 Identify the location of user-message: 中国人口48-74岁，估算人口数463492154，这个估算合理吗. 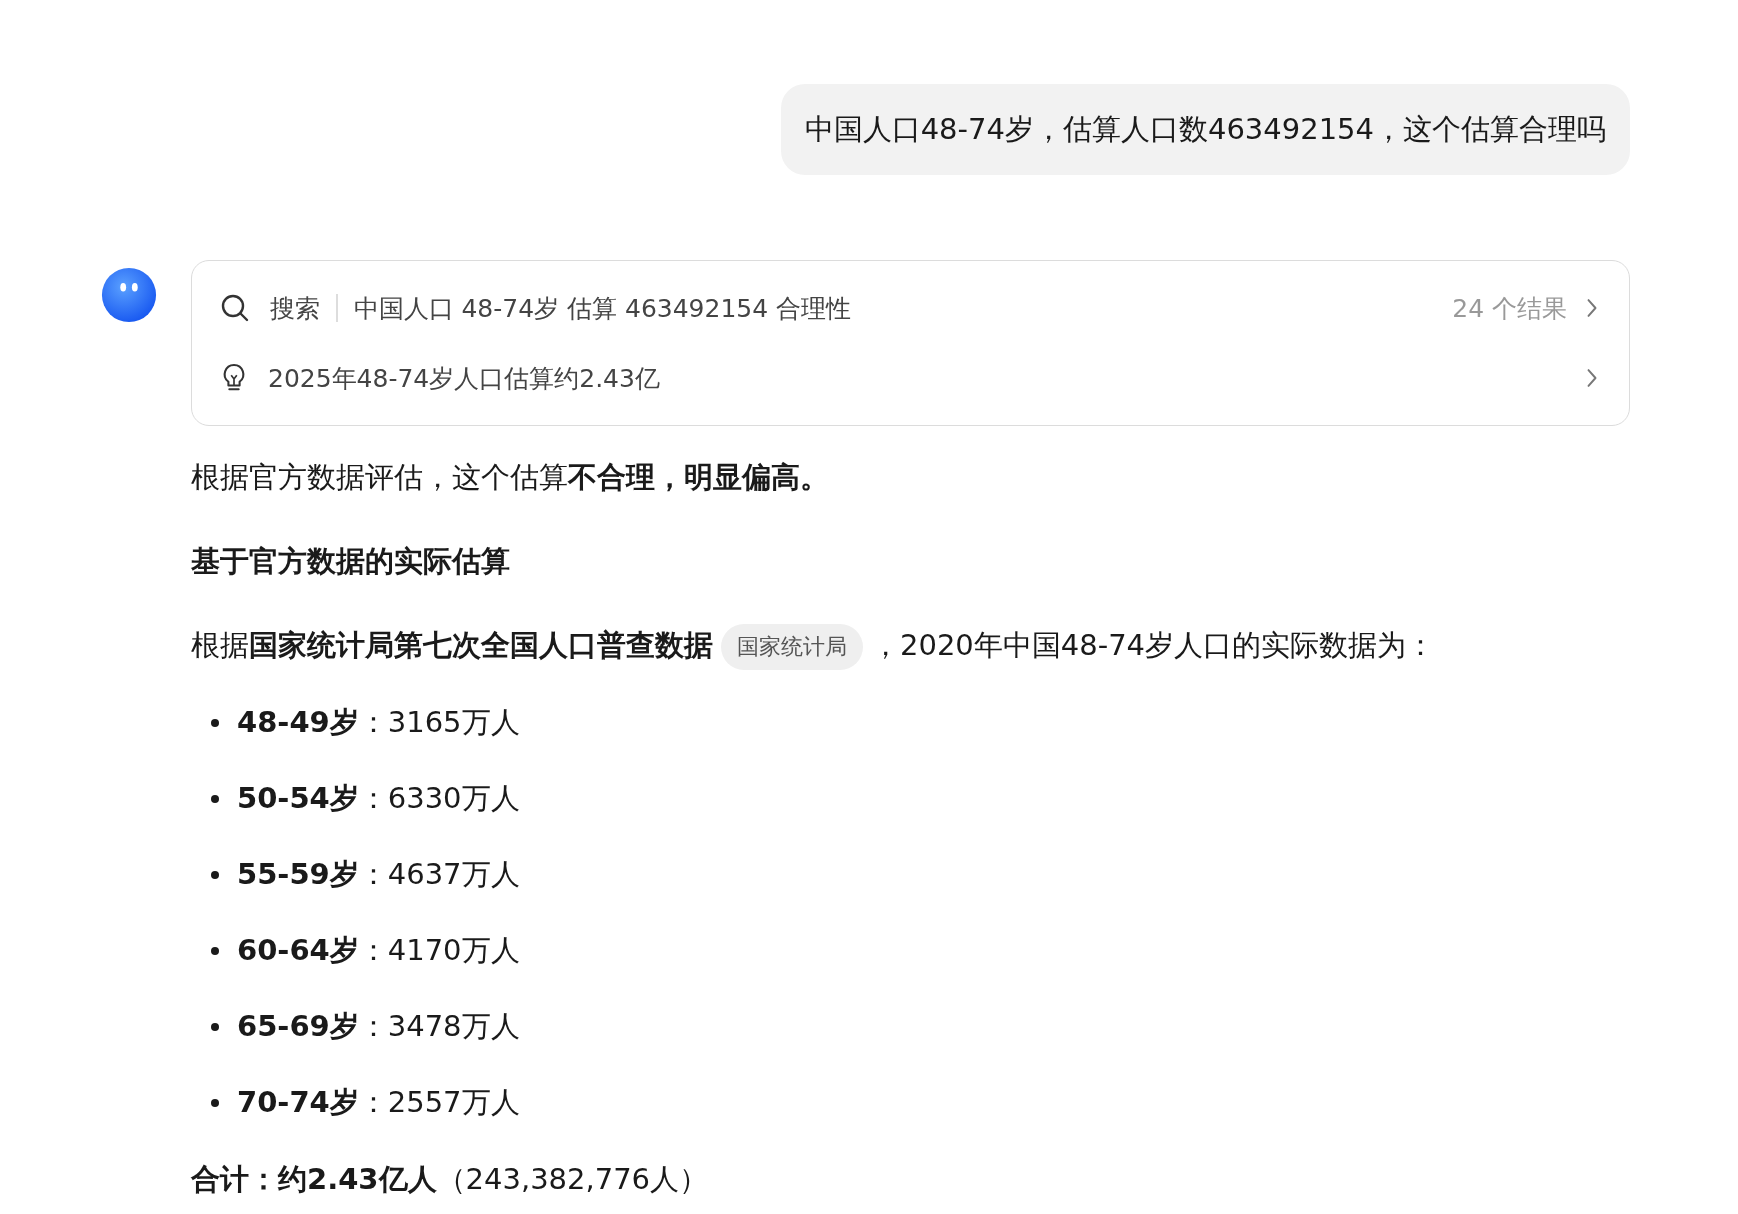
(1205, 129).